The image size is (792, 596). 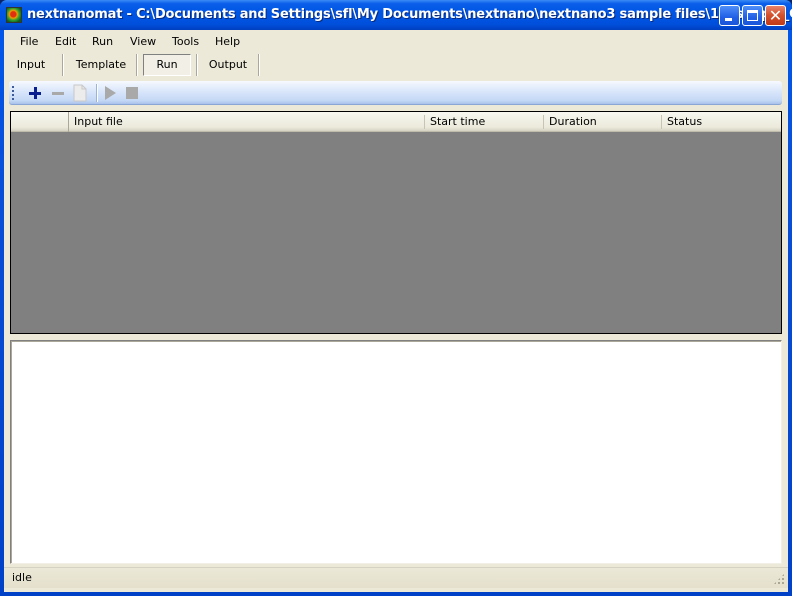 What do you see at coordinates (729, 15) in the screenshot?
I see `minimize-button` at bounding box center [729, 15].